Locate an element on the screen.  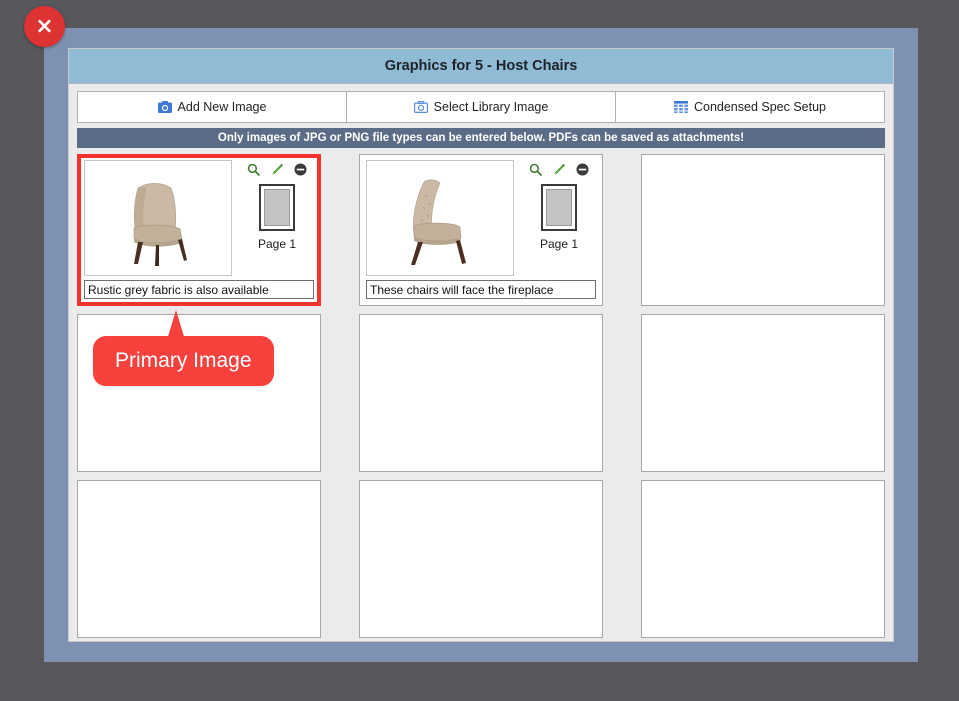
camera-filled-icon is located at coordinates (164, 107).